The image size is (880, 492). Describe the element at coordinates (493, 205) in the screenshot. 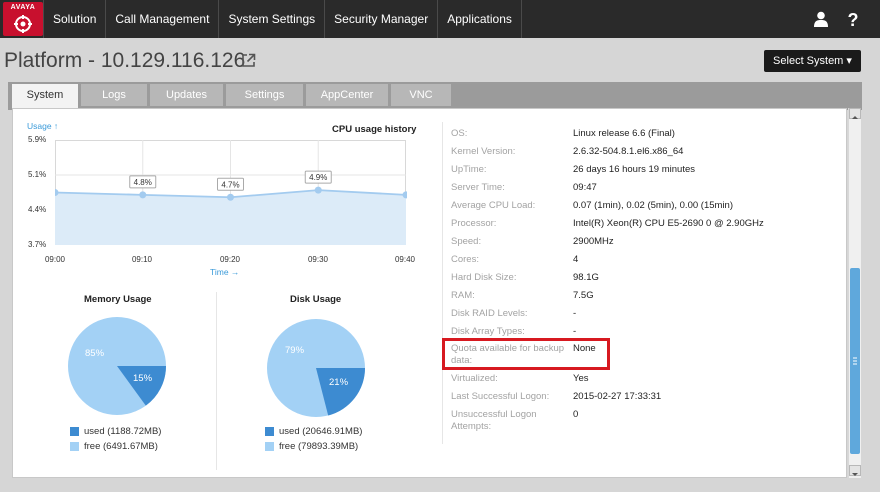

I see `info-key-cpu-load: Average CPU Load:` at that location.